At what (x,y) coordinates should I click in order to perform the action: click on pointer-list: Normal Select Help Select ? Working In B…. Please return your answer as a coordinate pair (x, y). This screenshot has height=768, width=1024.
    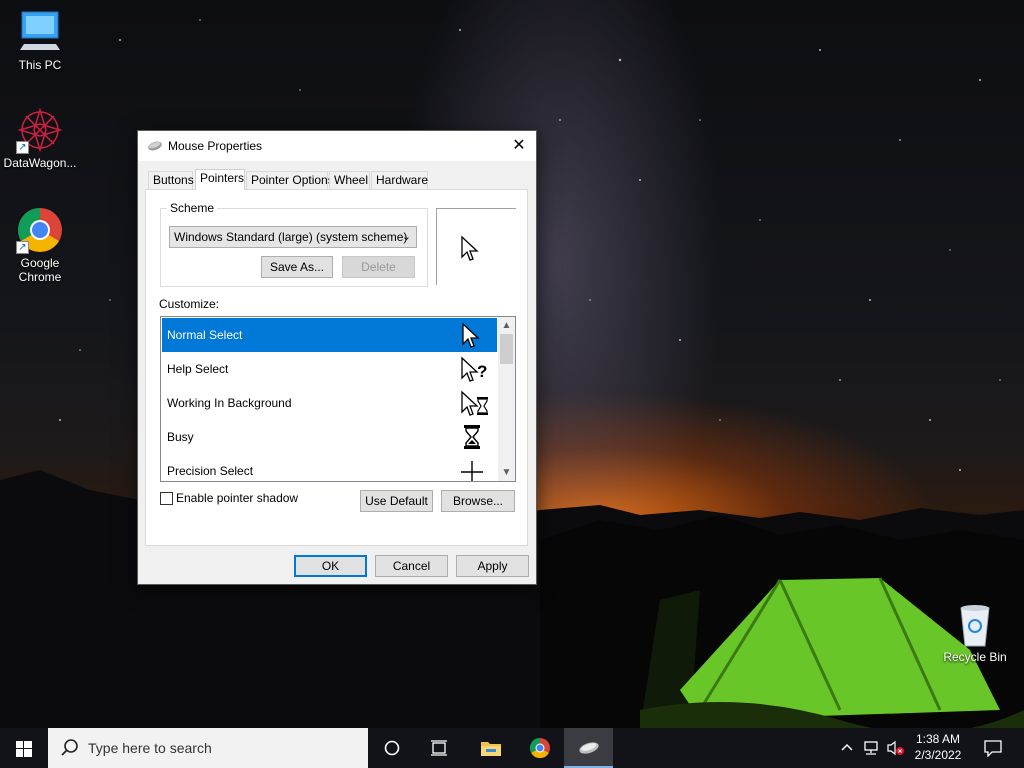
    Looking at the image, I should click on (338, 399).